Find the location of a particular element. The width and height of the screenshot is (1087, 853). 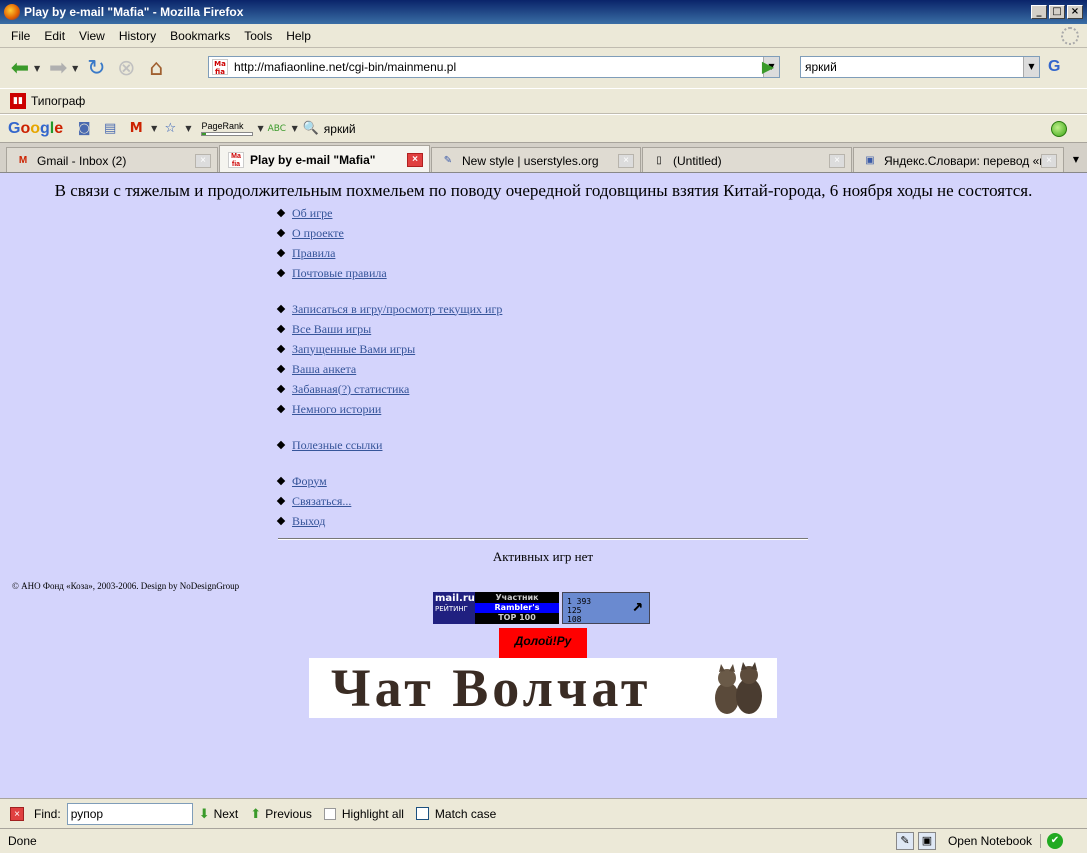

menu-edit: Edit is located at coordinates (54, 36).